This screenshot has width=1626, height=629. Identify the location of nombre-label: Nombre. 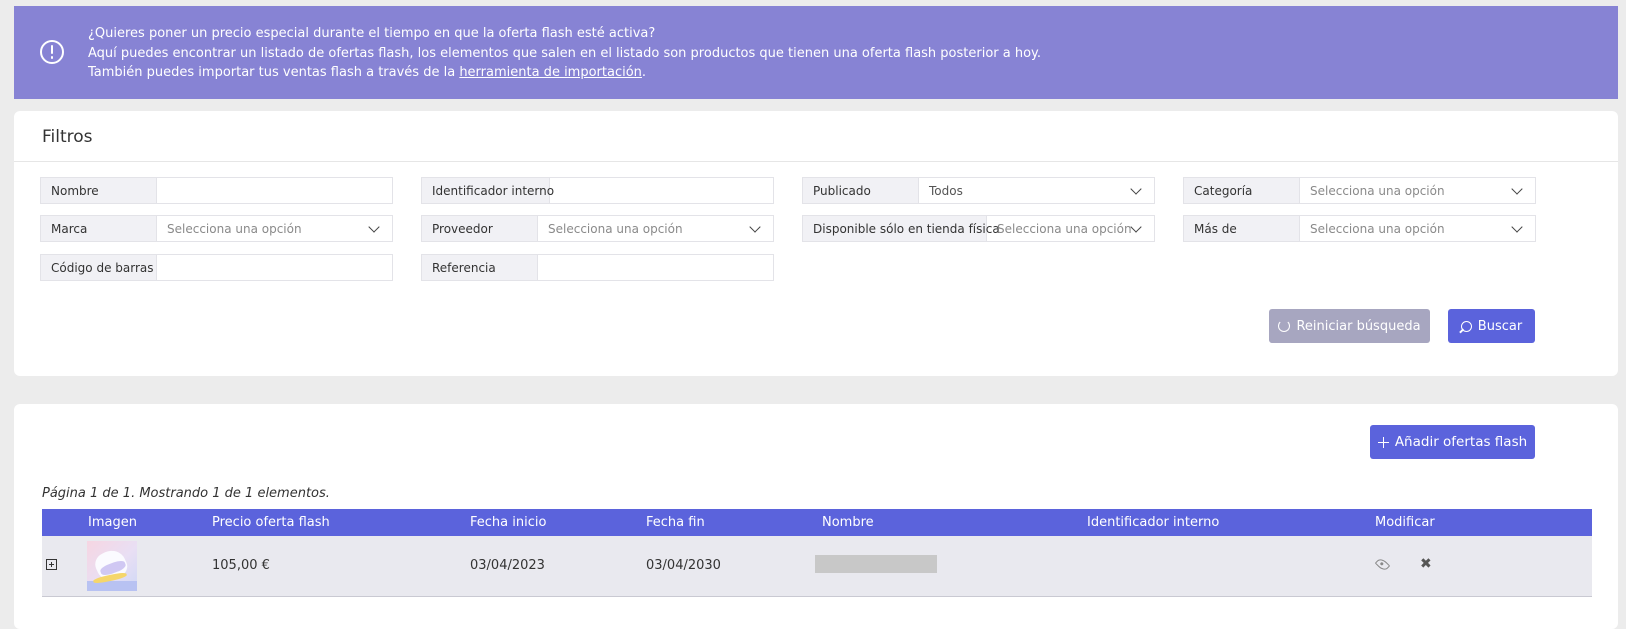
(99, 190).